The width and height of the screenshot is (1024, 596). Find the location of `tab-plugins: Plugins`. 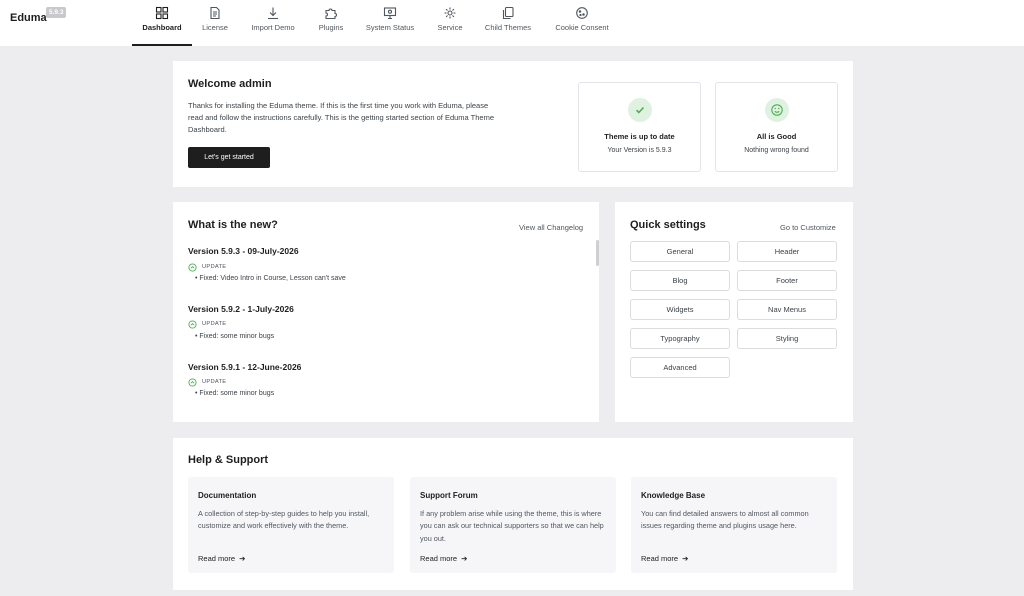

tab-plugins: Plugins is located at coordinates (331, 23).